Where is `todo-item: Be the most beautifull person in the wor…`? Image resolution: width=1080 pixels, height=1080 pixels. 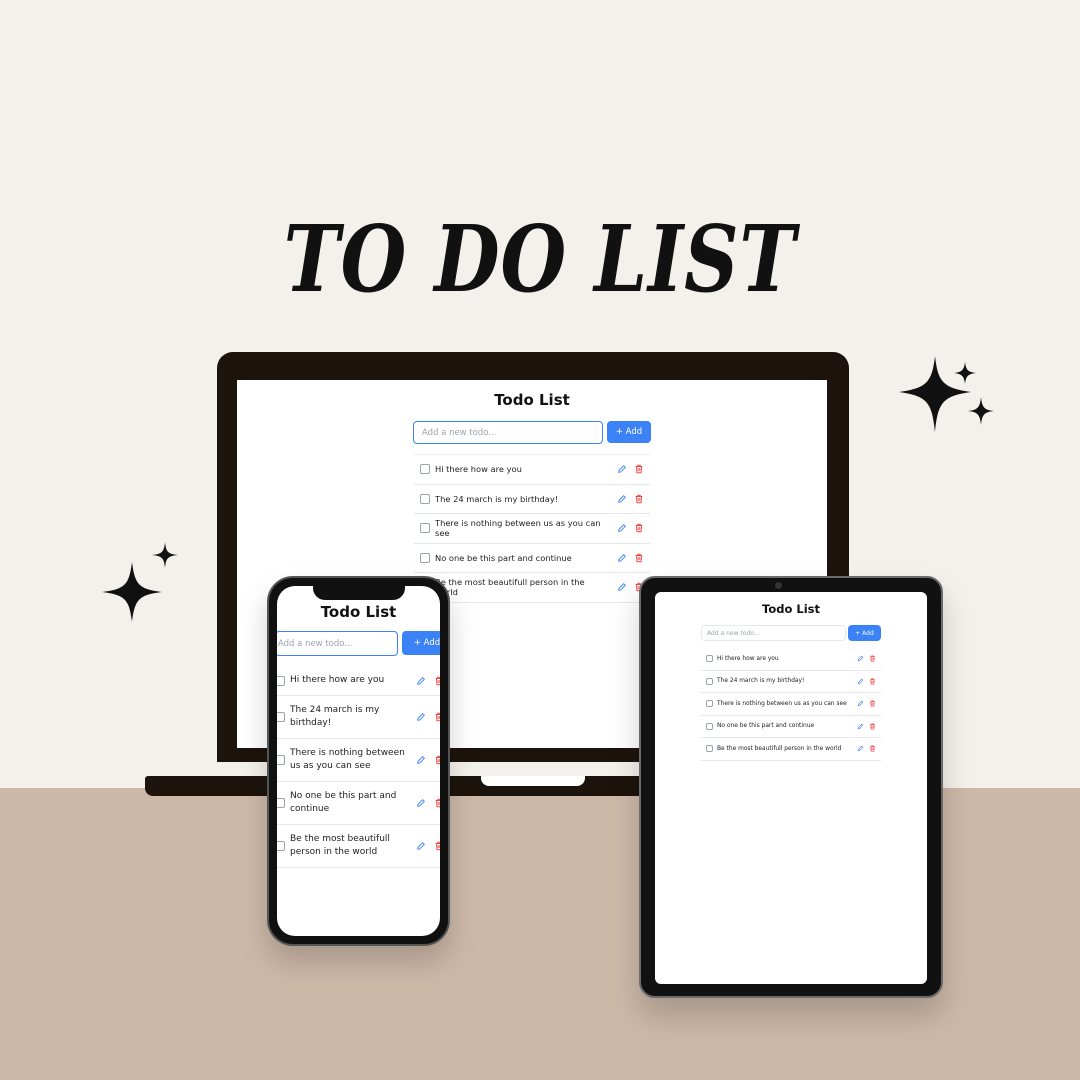
todo-item: Be the most beautifull person in the wor… is located at coordinates (358, 846).